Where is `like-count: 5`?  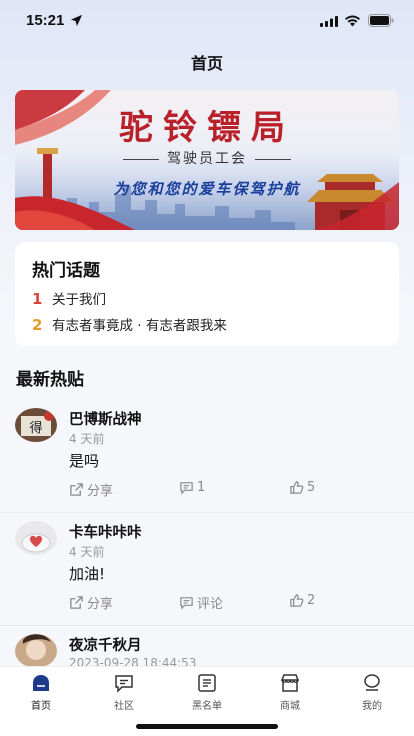 like-count: 5 is located at coordinates (311, 487).